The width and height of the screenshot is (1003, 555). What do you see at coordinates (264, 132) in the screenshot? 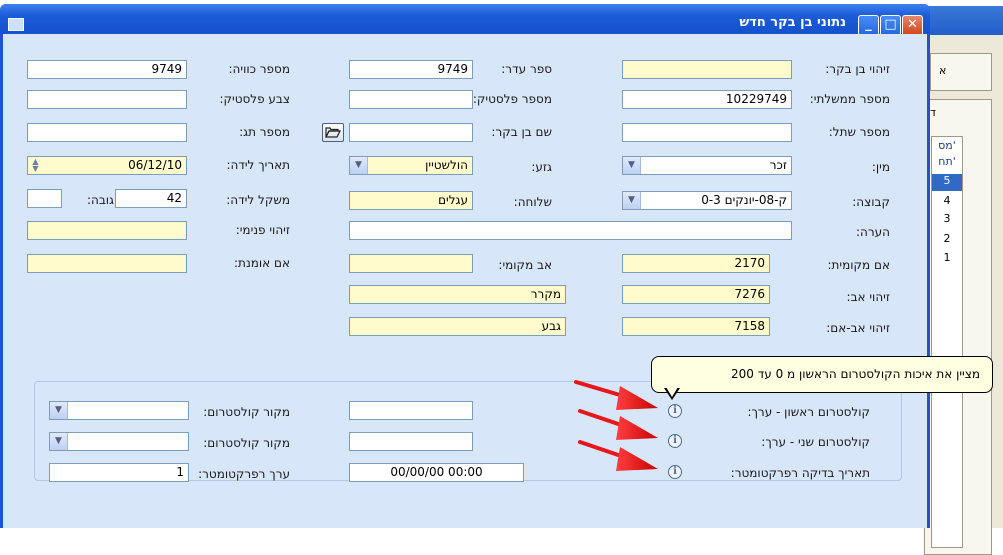
I see `tag-number-label: מספר תג:` at bounding box center [264, 132].